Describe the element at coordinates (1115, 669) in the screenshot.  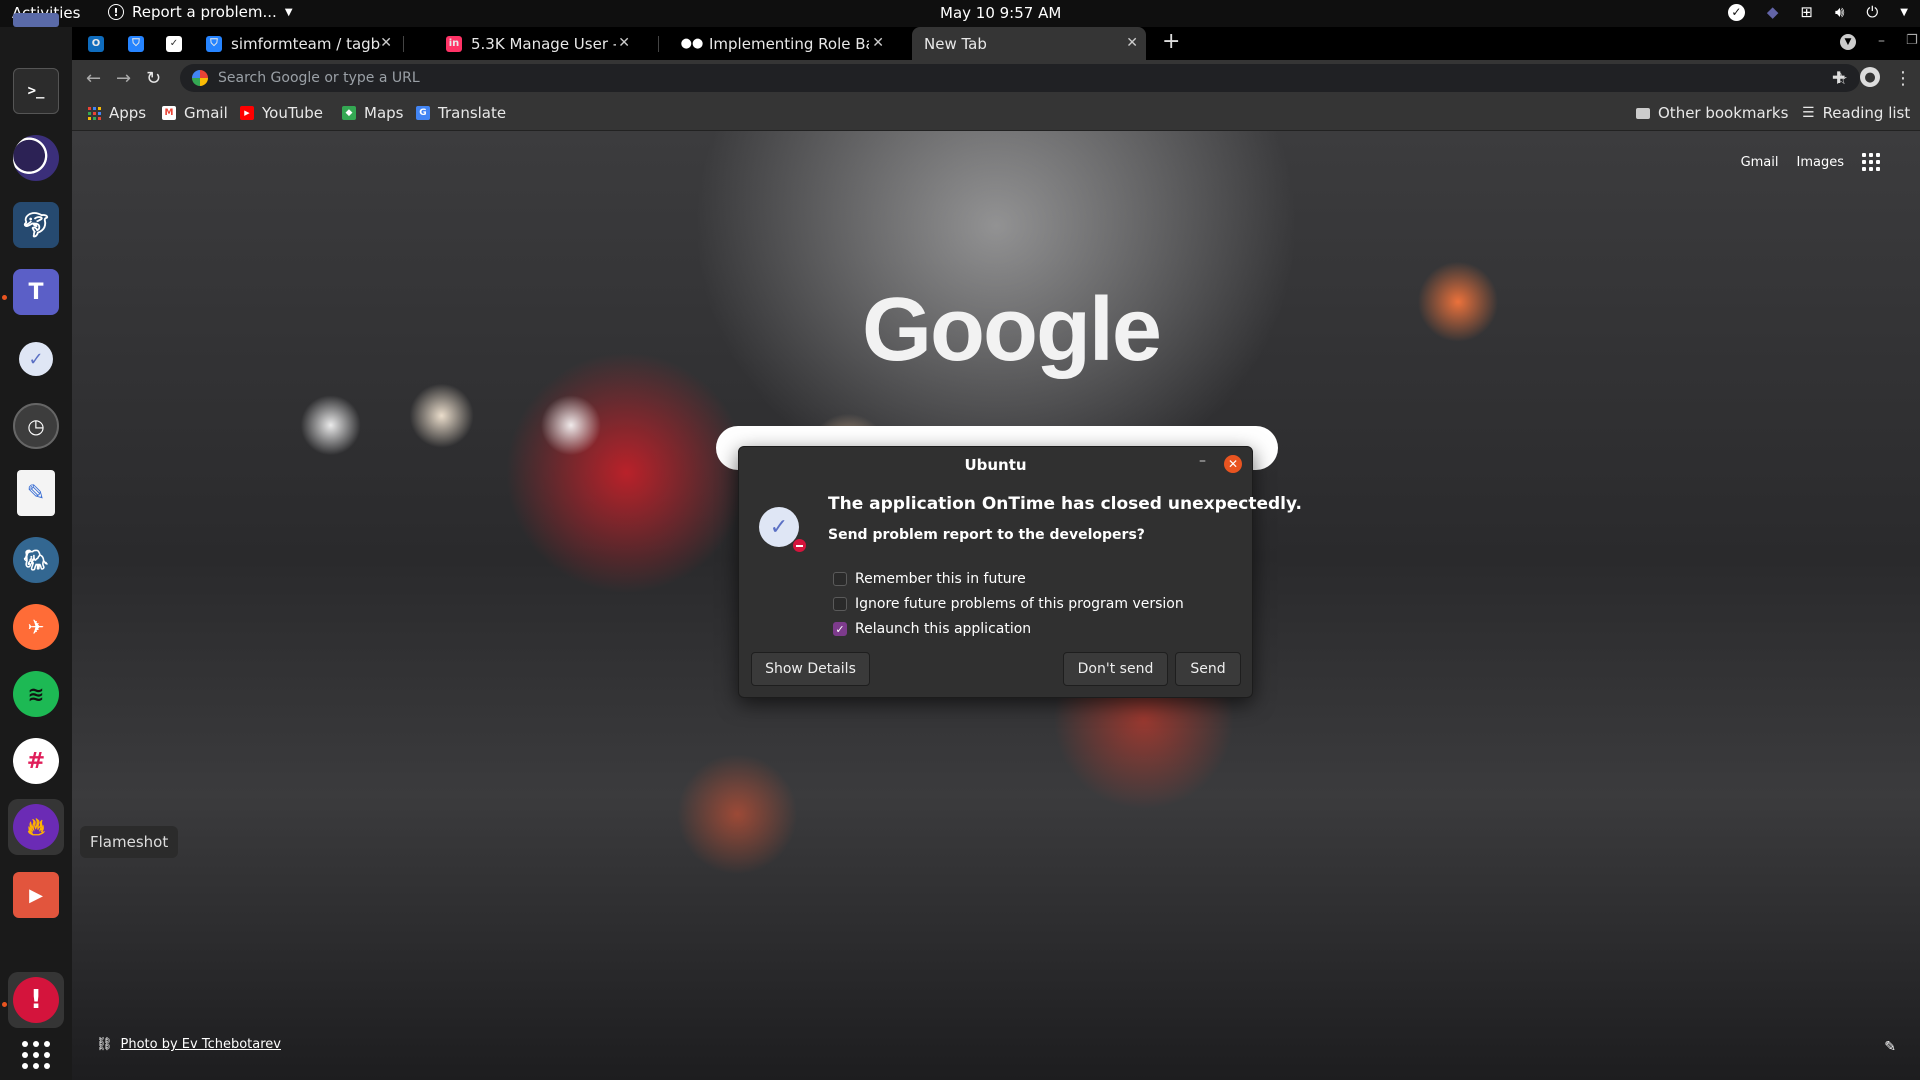
I see `dont-send-button: Don't send` at that location.